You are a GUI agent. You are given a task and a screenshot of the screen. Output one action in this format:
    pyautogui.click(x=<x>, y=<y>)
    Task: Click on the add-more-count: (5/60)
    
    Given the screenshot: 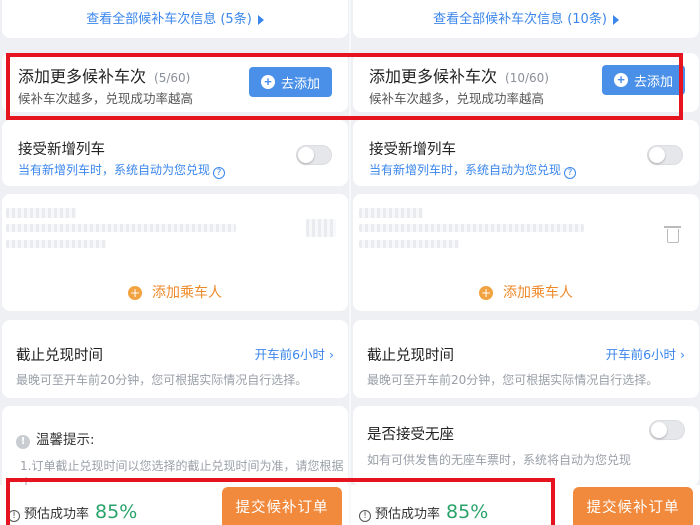 What is the action you would take?
    pyautogui.click(x=172, y=78)
    